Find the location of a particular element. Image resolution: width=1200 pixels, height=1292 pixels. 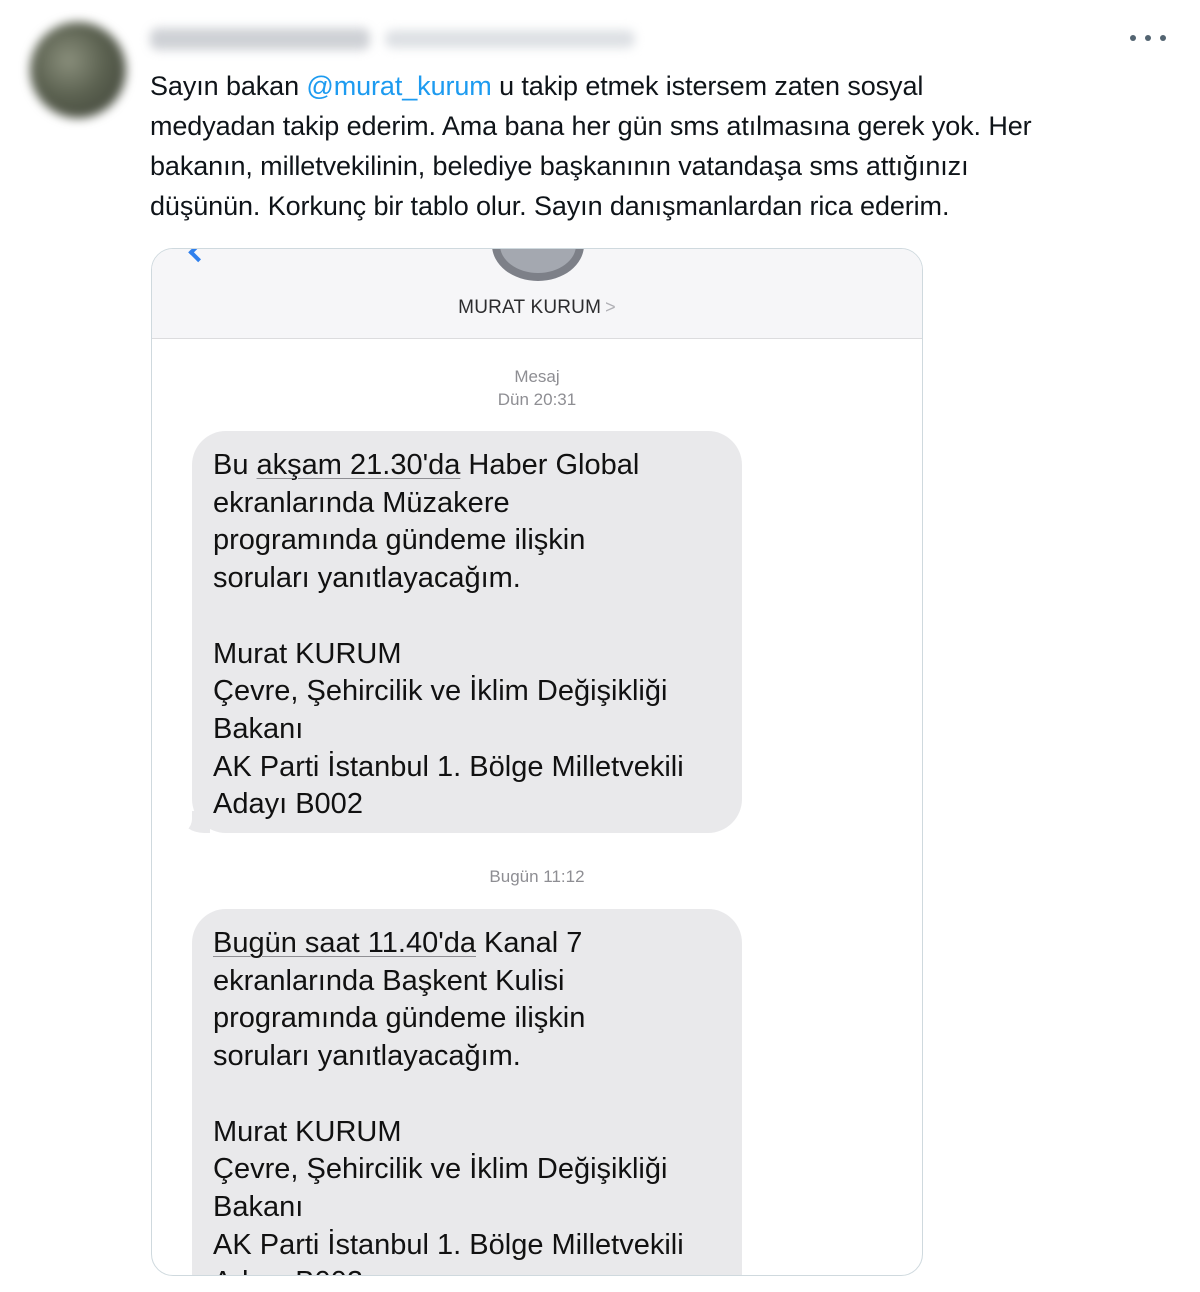

date-link: akşam 21.30'da is located at coordinates (359, 465).